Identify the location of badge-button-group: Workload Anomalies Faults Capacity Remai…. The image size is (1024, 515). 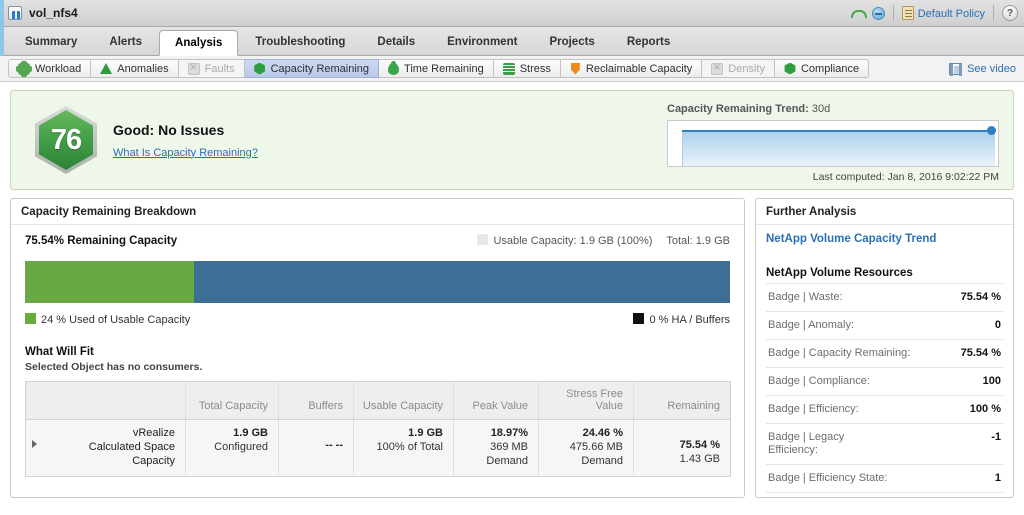
(439, 68).